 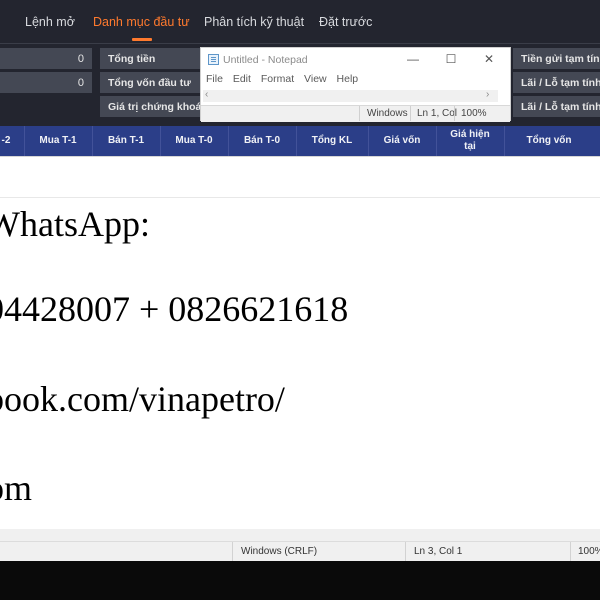 I want to click on close-icon: ✕, so click(x=489, y=59).